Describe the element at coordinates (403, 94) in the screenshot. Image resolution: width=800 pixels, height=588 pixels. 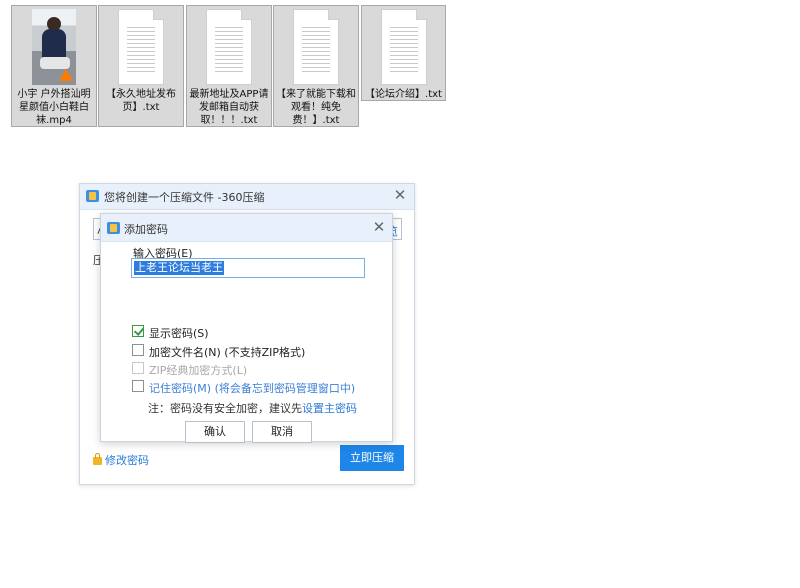
I see `file-name: 【论坛介绍】.txt` at that location.